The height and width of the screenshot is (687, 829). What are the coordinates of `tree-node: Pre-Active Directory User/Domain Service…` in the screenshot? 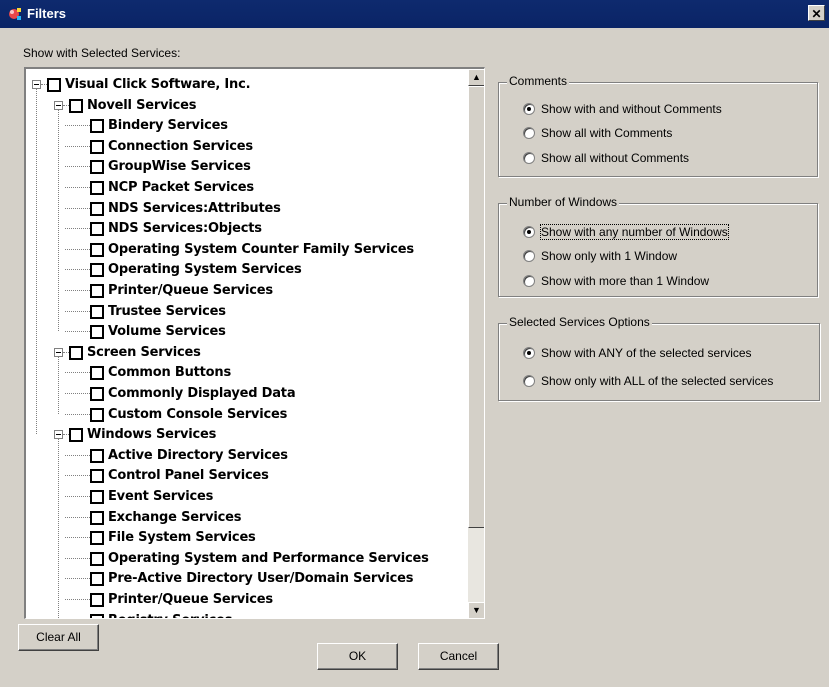 It's located at (246, 579).